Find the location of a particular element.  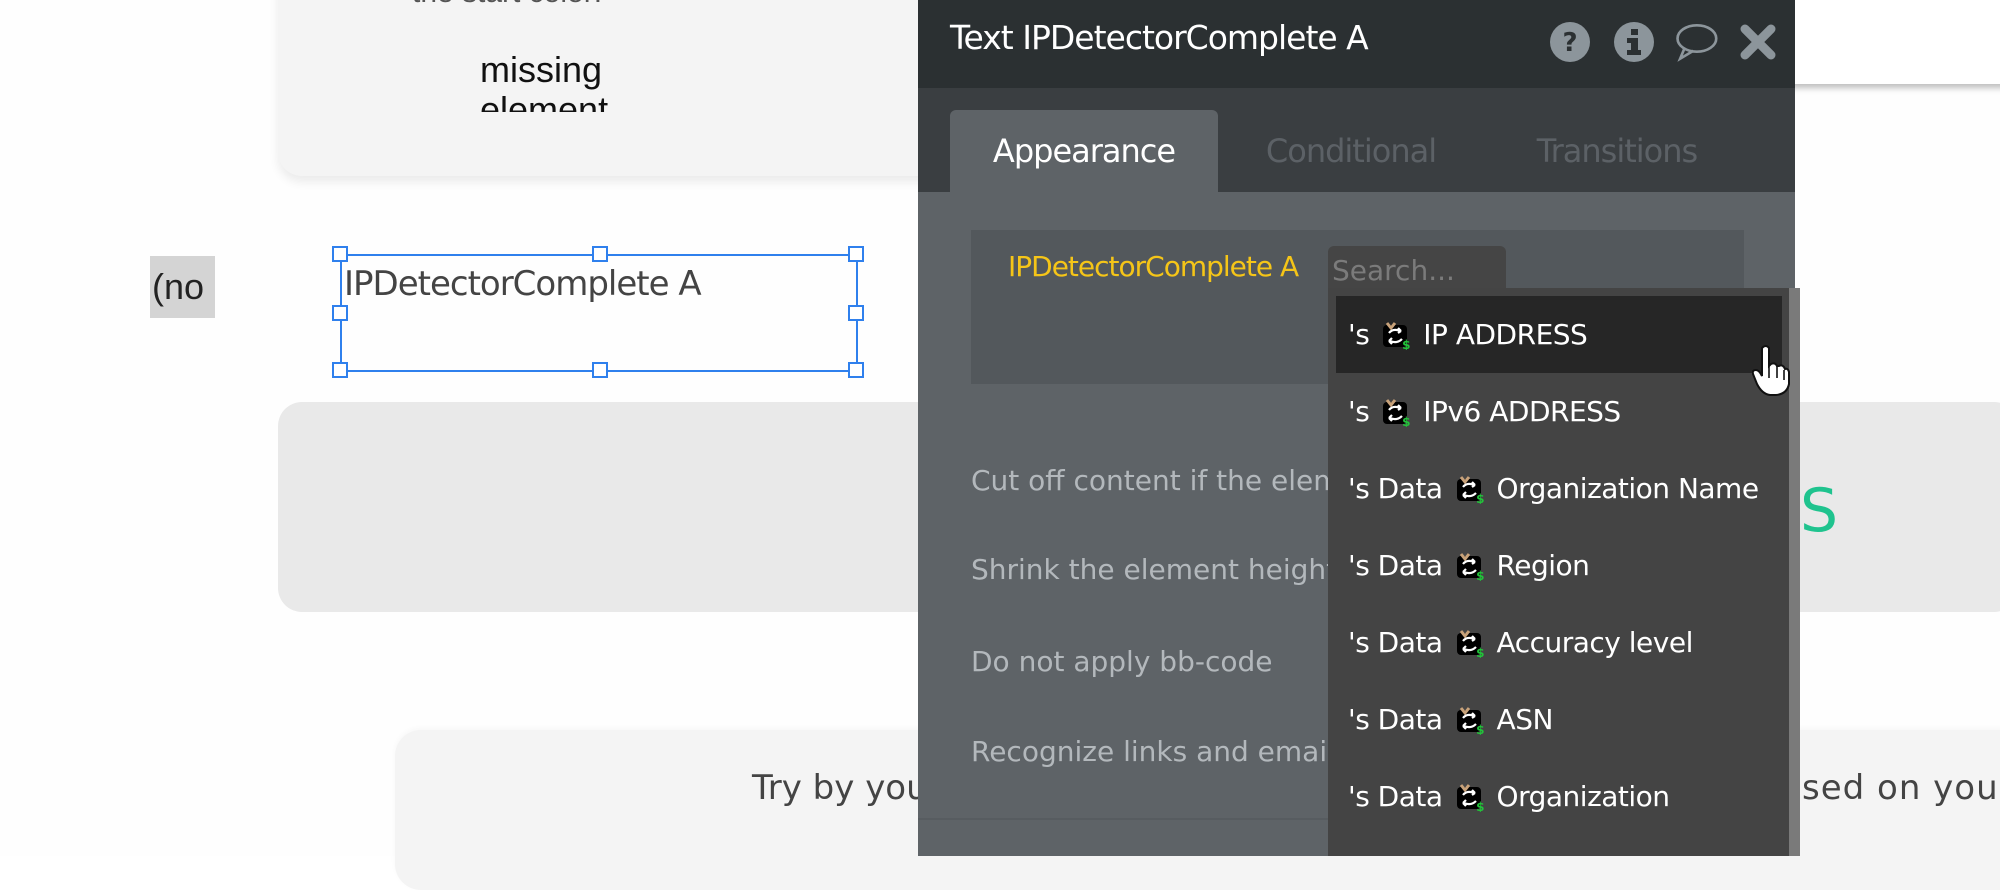

dropdown-item-label: IP ADDRESS is located at coordinates (1505, 334).